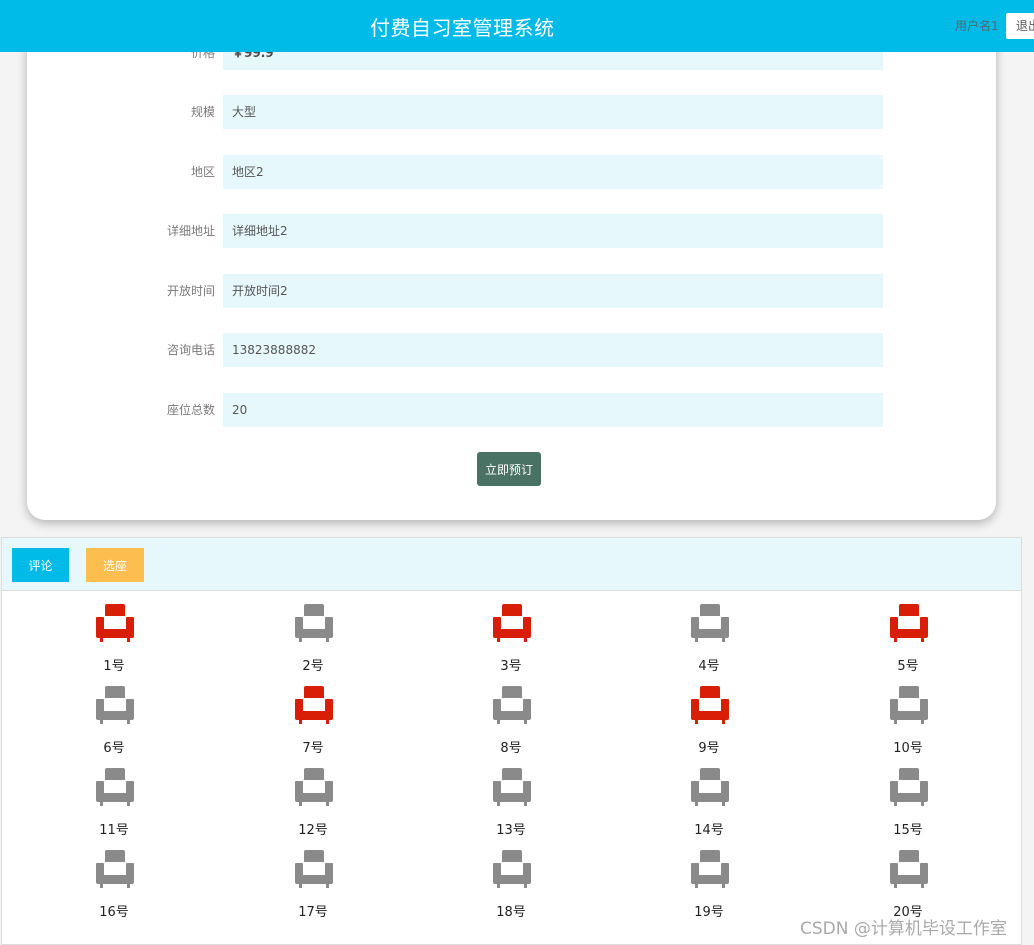 This screenshot has height=945, width=1034. I want to click on seat-16: 16号, so click(114, 887).